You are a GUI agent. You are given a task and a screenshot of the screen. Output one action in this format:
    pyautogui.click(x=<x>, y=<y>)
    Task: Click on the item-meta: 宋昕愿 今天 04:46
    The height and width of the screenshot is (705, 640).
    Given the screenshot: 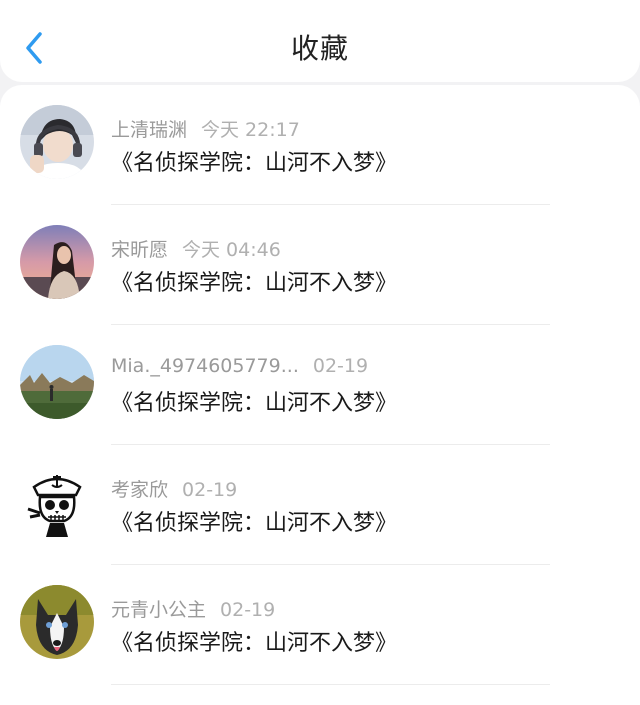 What is the action you would take?
    pyautogui.click(x=196, y=248)
    